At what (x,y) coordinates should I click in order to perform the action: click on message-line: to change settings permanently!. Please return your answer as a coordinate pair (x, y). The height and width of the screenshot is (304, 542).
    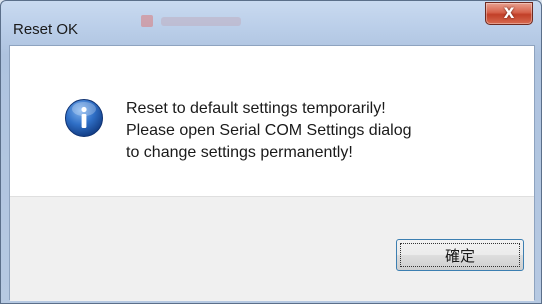
    Looking at the image, I should click on (239, 152).